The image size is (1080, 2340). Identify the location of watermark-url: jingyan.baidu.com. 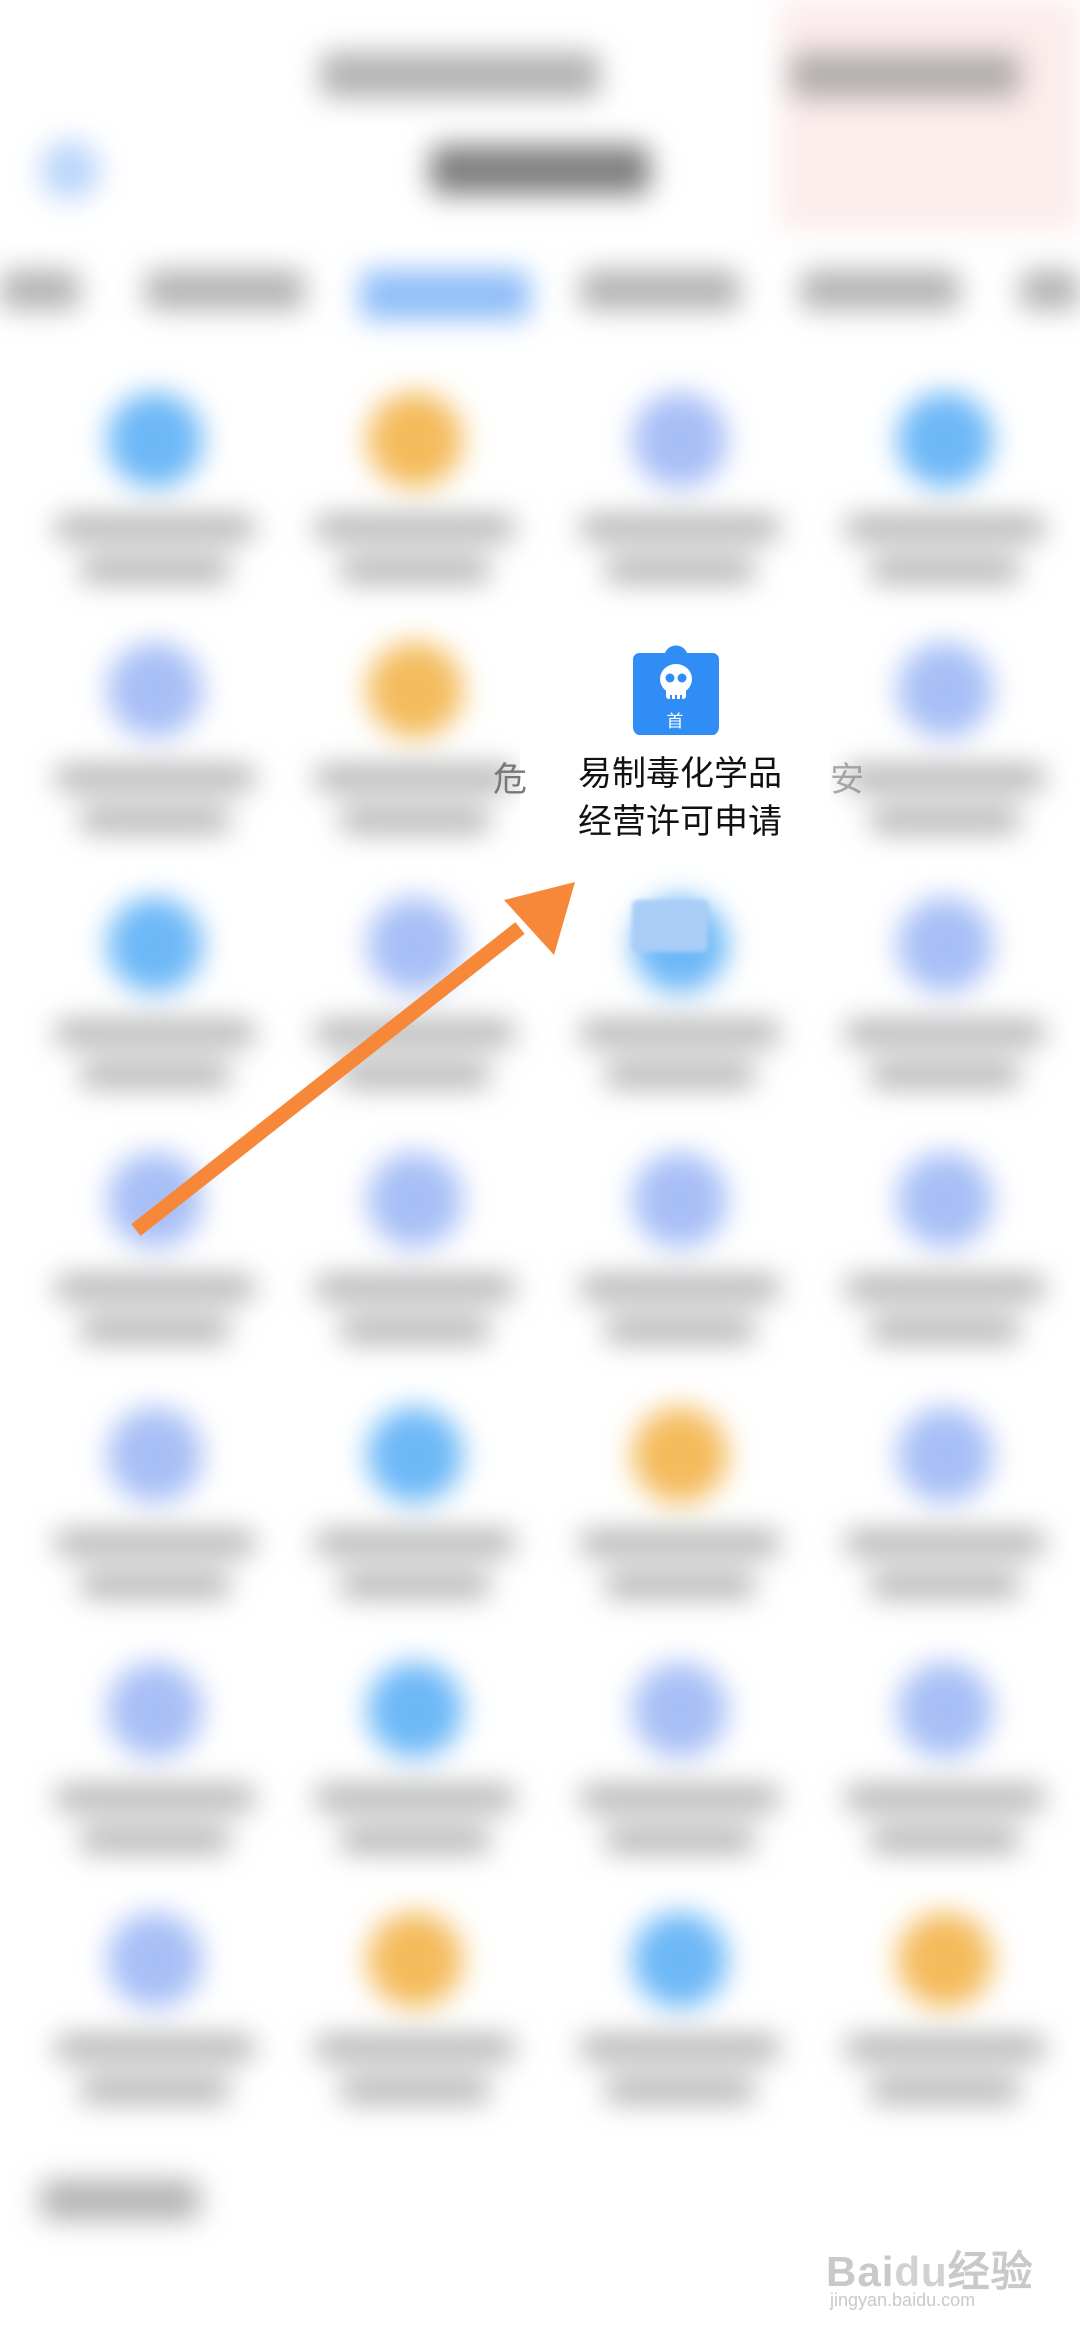
(903, 2300).